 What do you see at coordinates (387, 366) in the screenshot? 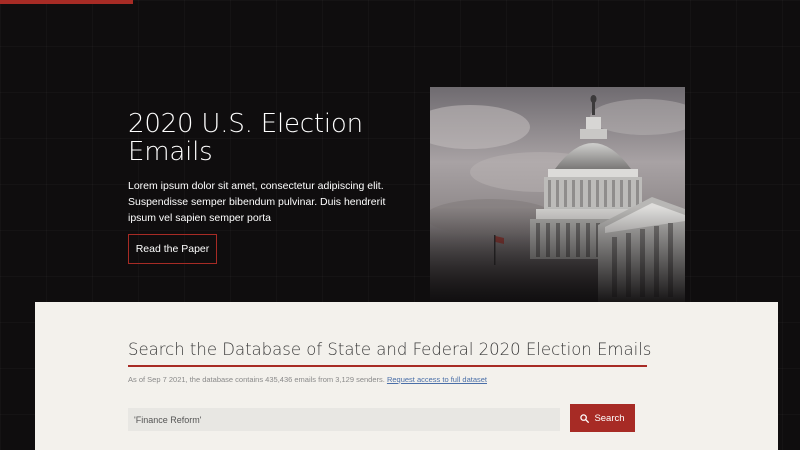
I see `title-underline` at bounding box center [387, 366].